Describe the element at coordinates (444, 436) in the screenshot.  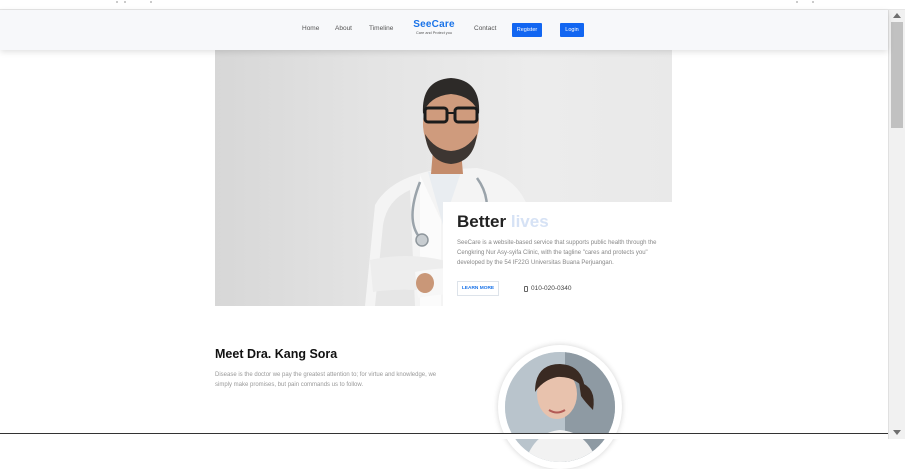
I see `window-bottom-edge` at that location.